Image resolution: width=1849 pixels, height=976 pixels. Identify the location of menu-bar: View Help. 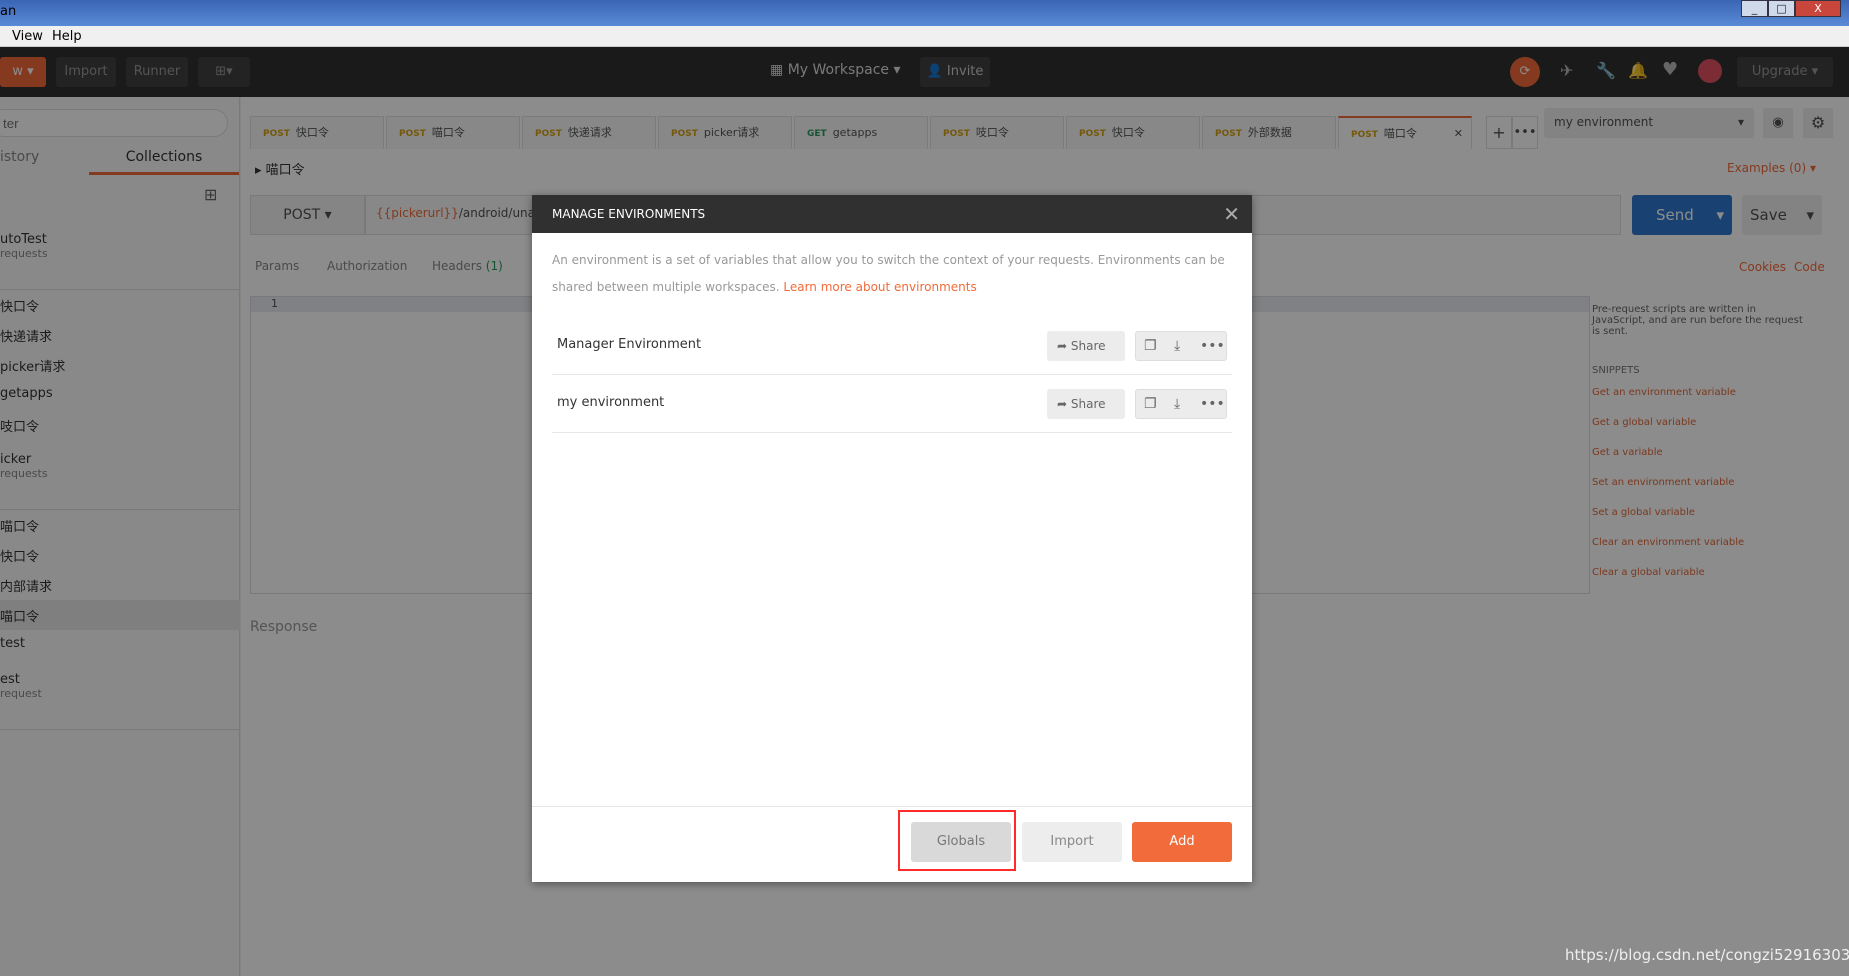
(924, 36).